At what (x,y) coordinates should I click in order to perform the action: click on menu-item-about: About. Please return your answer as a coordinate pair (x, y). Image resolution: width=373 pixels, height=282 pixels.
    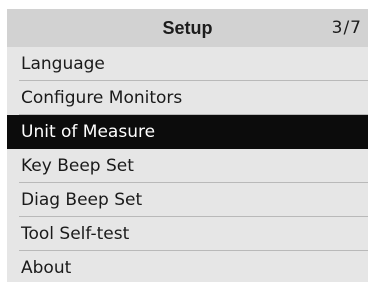
    Looking at the image, I should click on (187, 266).